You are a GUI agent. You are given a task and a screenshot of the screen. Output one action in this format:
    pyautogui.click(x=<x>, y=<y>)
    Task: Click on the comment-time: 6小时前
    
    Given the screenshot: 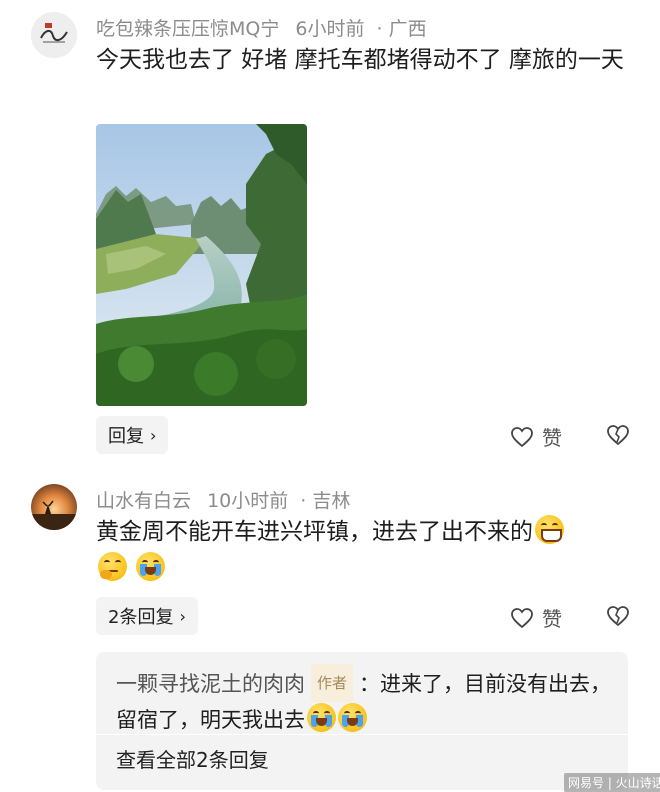 What is the action you would take?
    pyautogui.click(x=330, y=29)
    